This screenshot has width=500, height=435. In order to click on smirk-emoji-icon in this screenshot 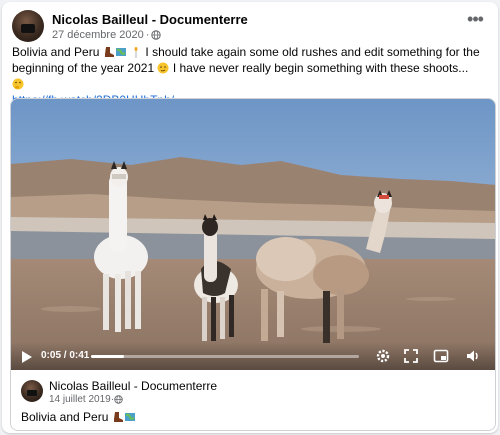, I will do `click(163, 68)`.